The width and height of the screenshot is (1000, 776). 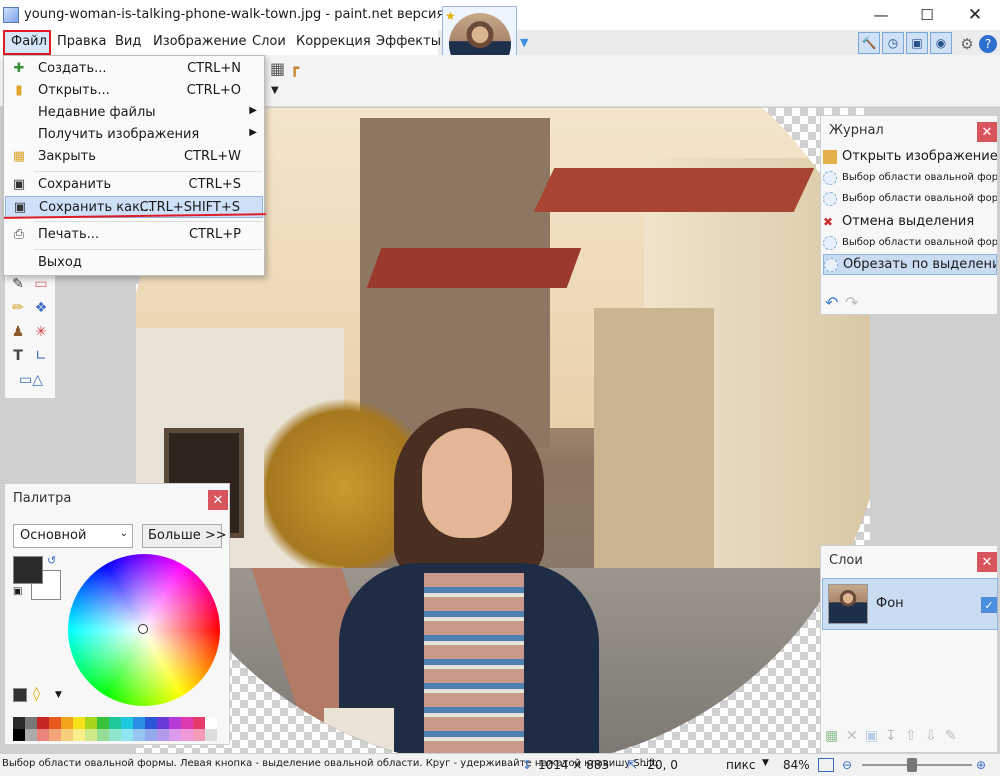 I want to click on menu-item-open: ▮ Открыть... CTRL+O, so click(x=134, y=91).